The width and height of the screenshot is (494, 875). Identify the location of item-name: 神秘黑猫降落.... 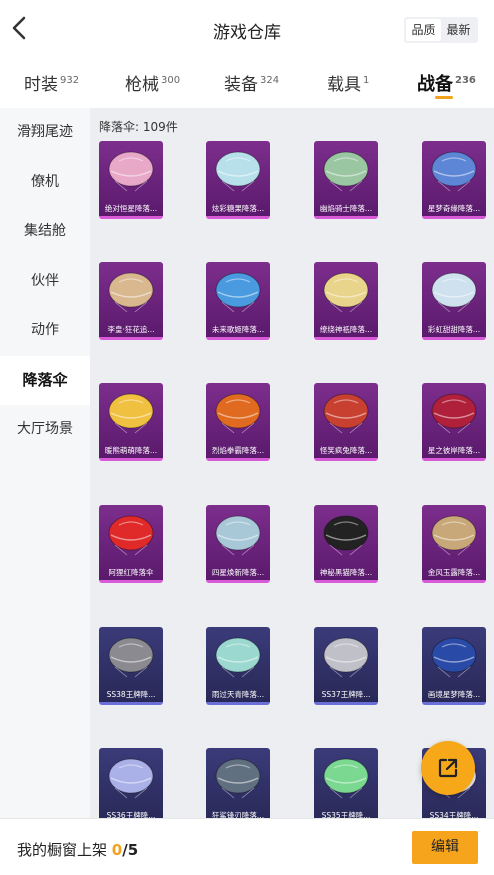
(346, 572).